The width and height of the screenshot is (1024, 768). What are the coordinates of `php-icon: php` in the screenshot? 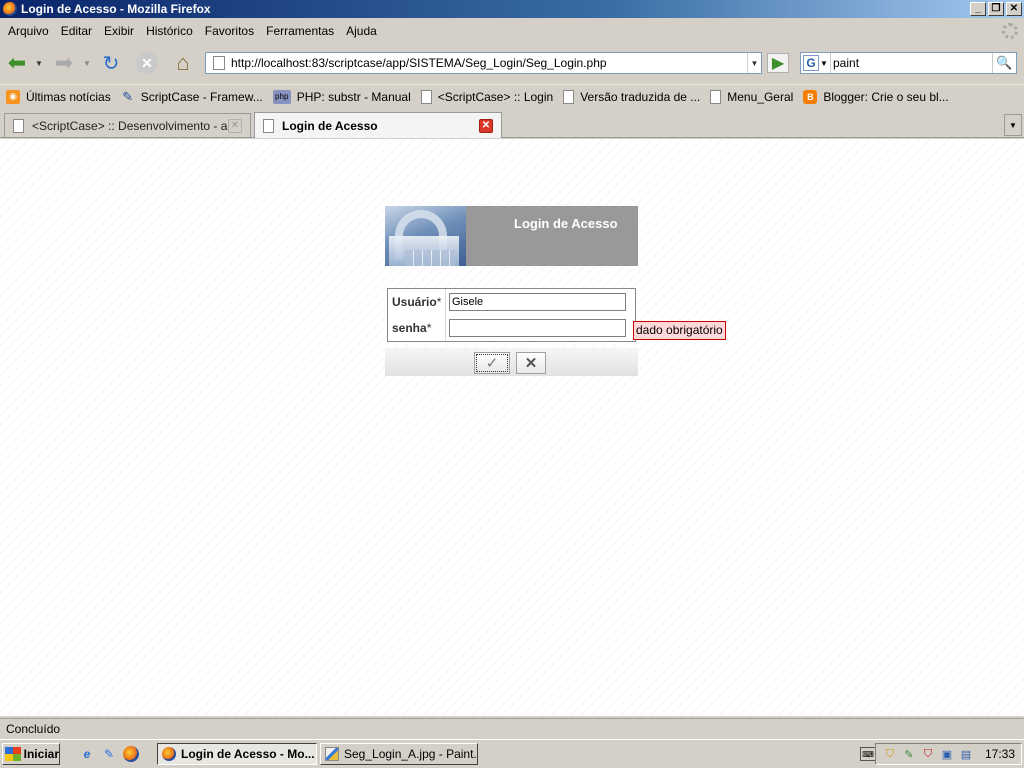 It's located at (281, 96).